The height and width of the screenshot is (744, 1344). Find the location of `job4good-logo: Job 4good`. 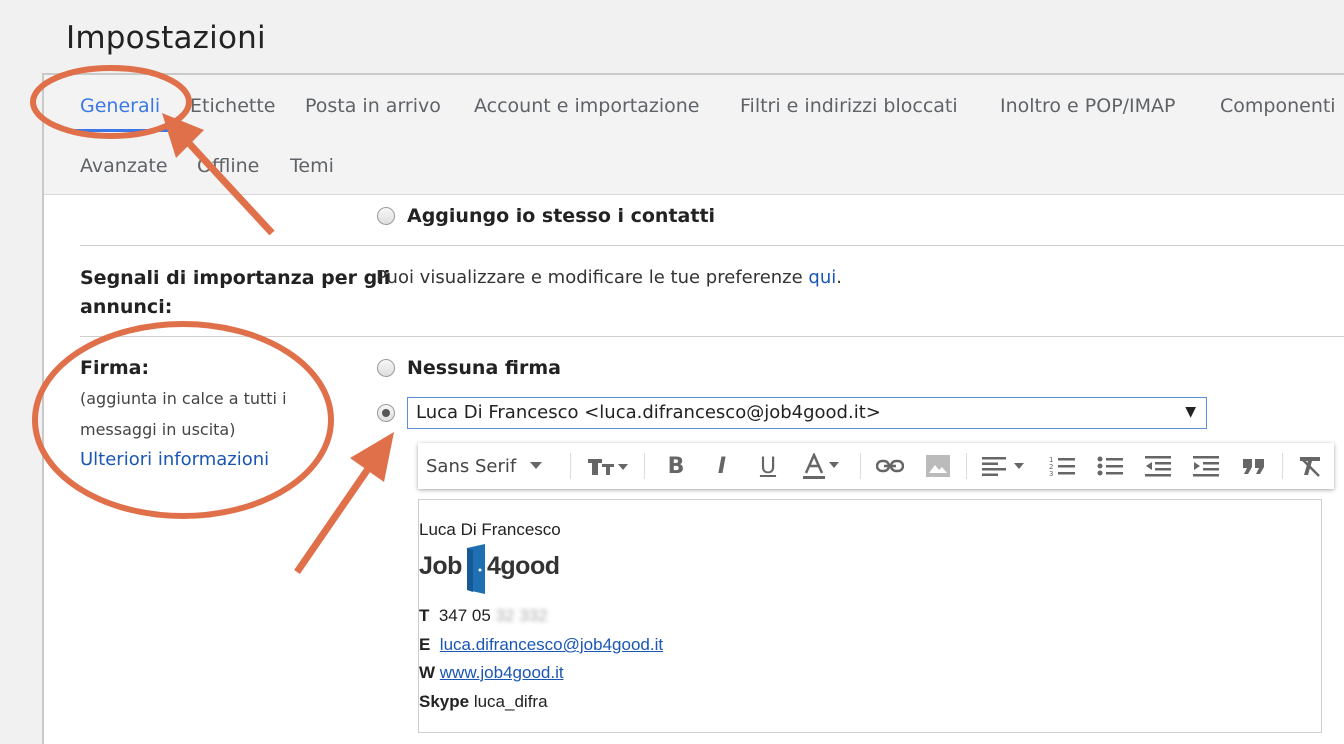

job4good-logo: Job 4good is located at coordinates (499, 570).